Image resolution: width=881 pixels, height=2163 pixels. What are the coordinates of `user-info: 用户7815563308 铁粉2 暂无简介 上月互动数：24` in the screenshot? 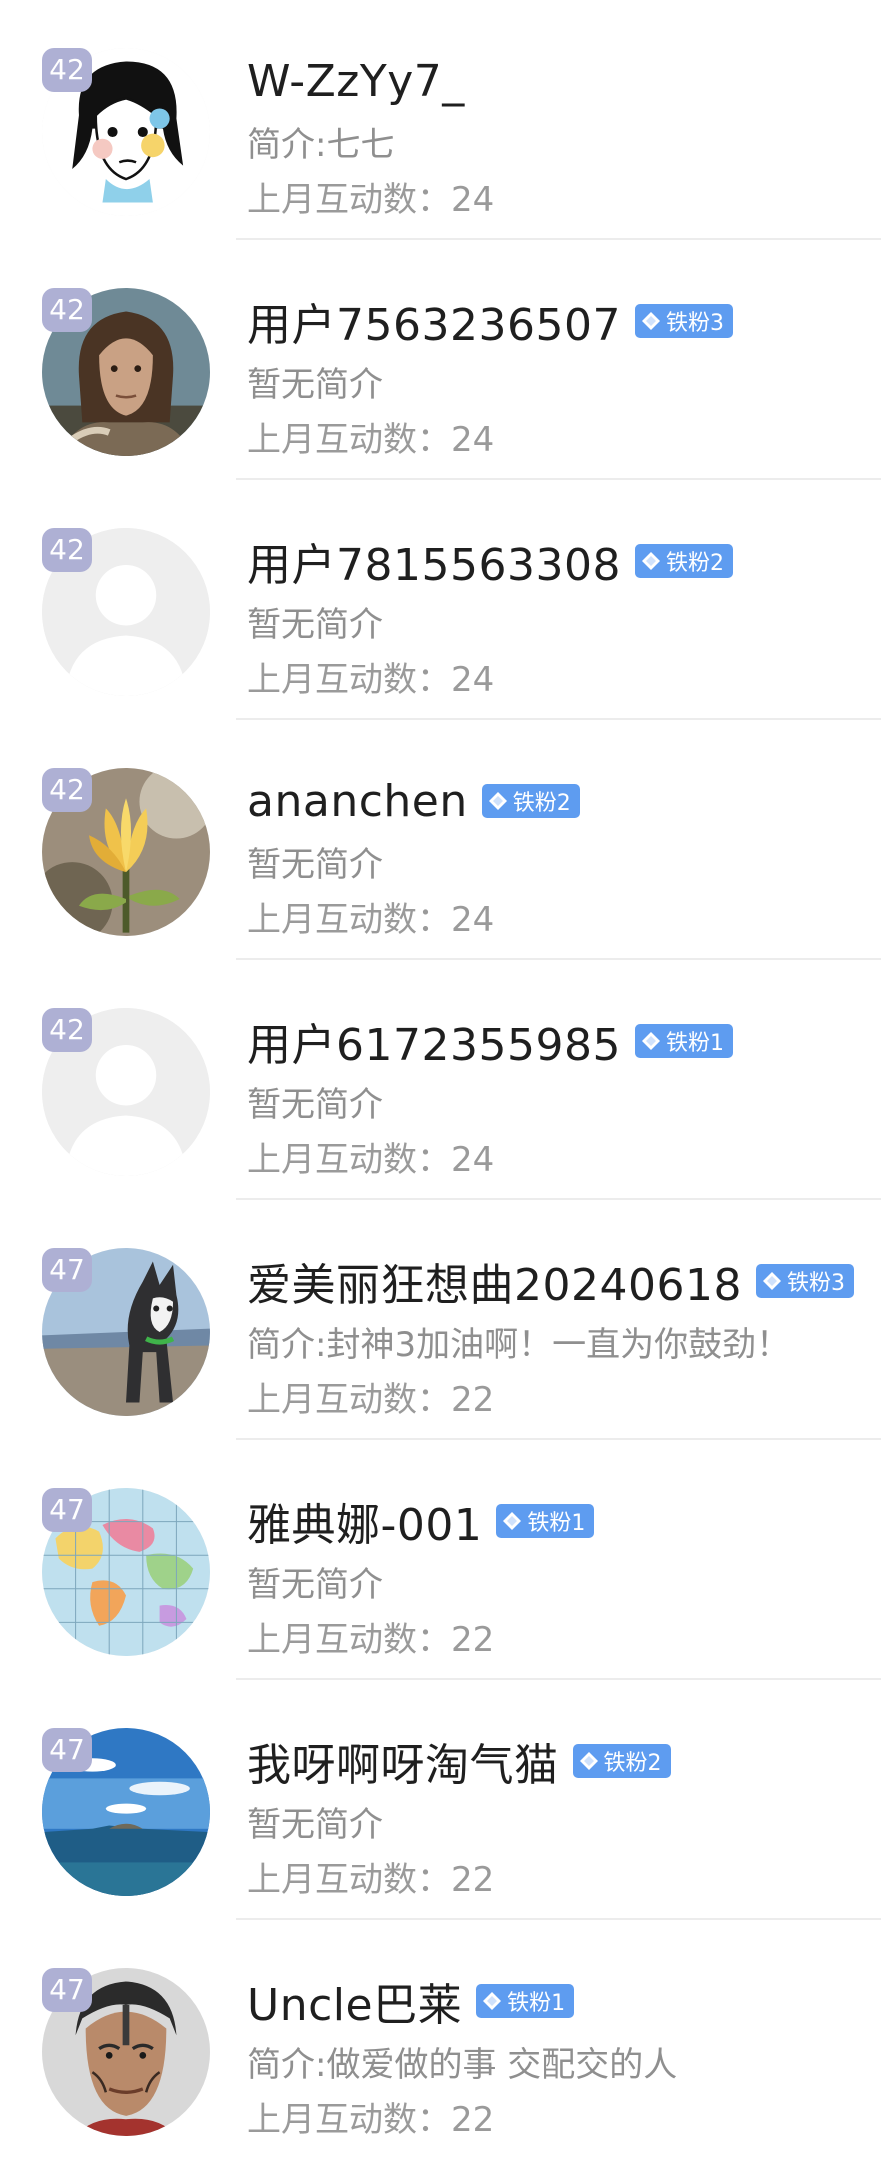 It's located at (554, 620).